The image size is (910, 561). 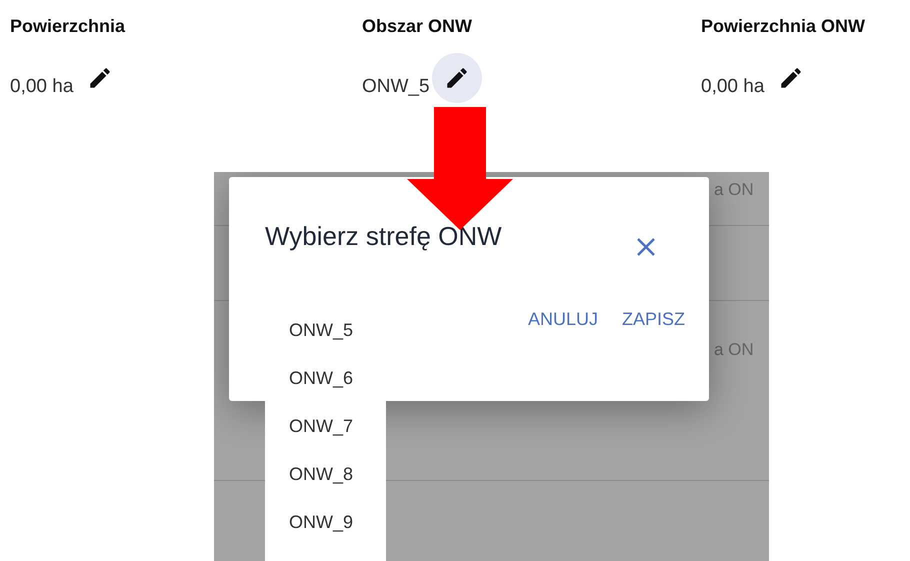 I want to click on dropdown-option: ONW_7, so click(x=325, y=430).